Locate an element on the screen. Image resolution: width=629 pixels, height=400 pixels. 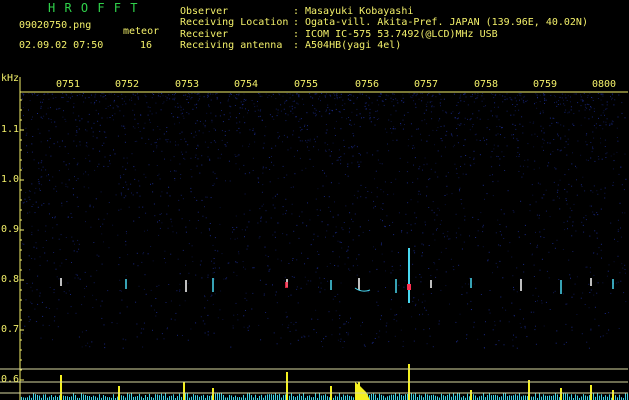
time-tick-label: 0758 is located at coordinates (486, 84).